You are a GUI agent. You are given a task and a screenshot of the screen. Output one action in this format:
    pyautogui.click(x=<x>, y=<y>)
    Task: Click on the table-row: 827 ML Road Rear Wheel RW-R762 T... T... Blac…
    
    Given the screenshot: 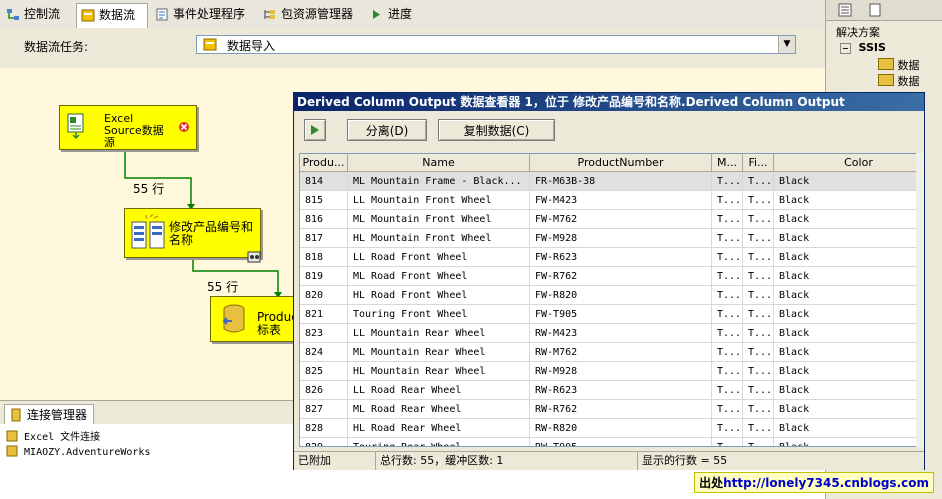 What is the action you would take?
    pyautogui.click(x=609, y=409)
    